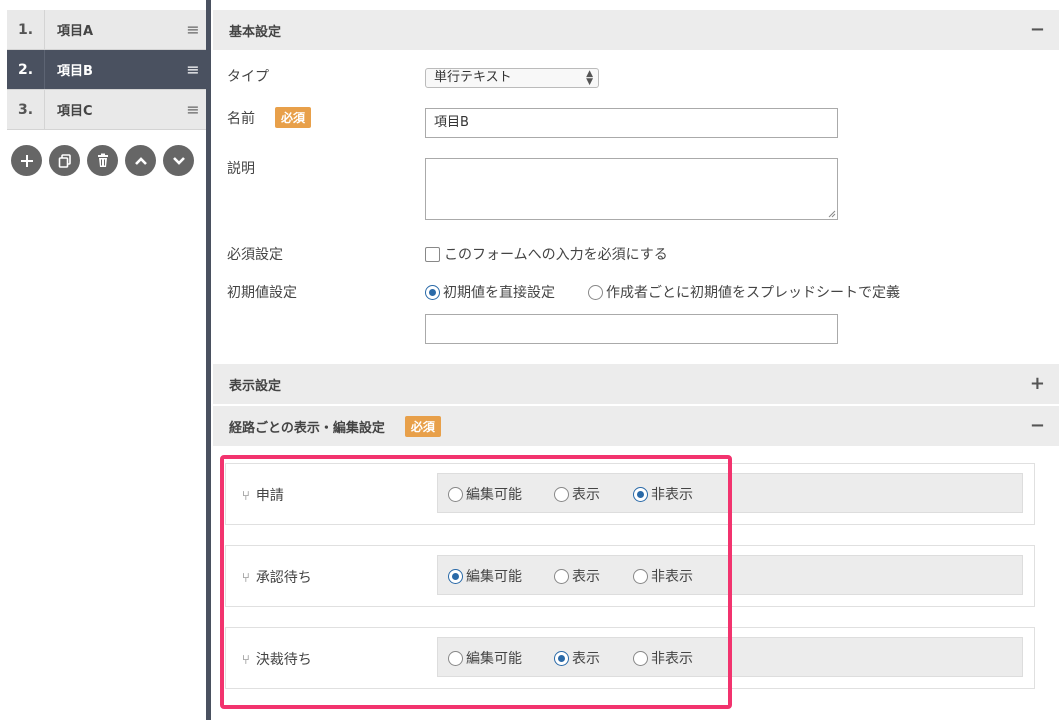 This screenshot has width=1062, height=720. Describe the element at coordinates (25, 109) in the screenshot. I see `item-number: 3.` at that location.